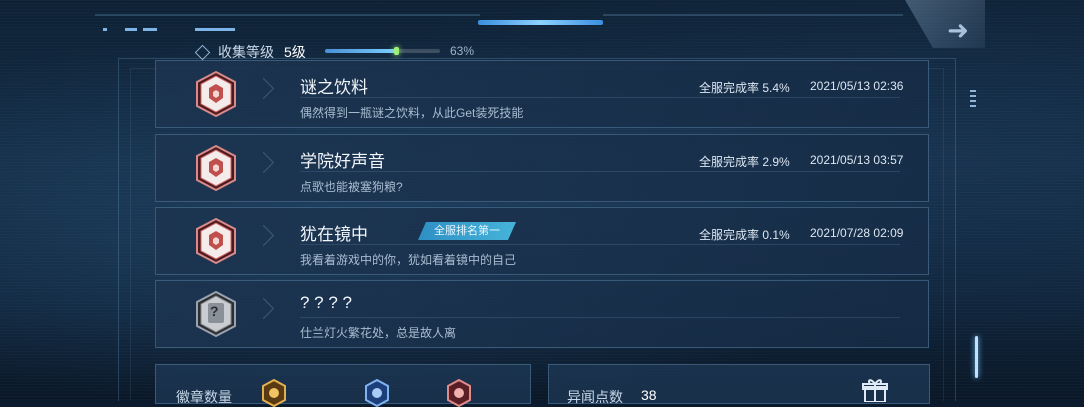 The height and width of the screenshot is (407, 1084). Describe the element at coordinates (274, 393) in the screenshot. I see `gold-badge-icon` at that location.